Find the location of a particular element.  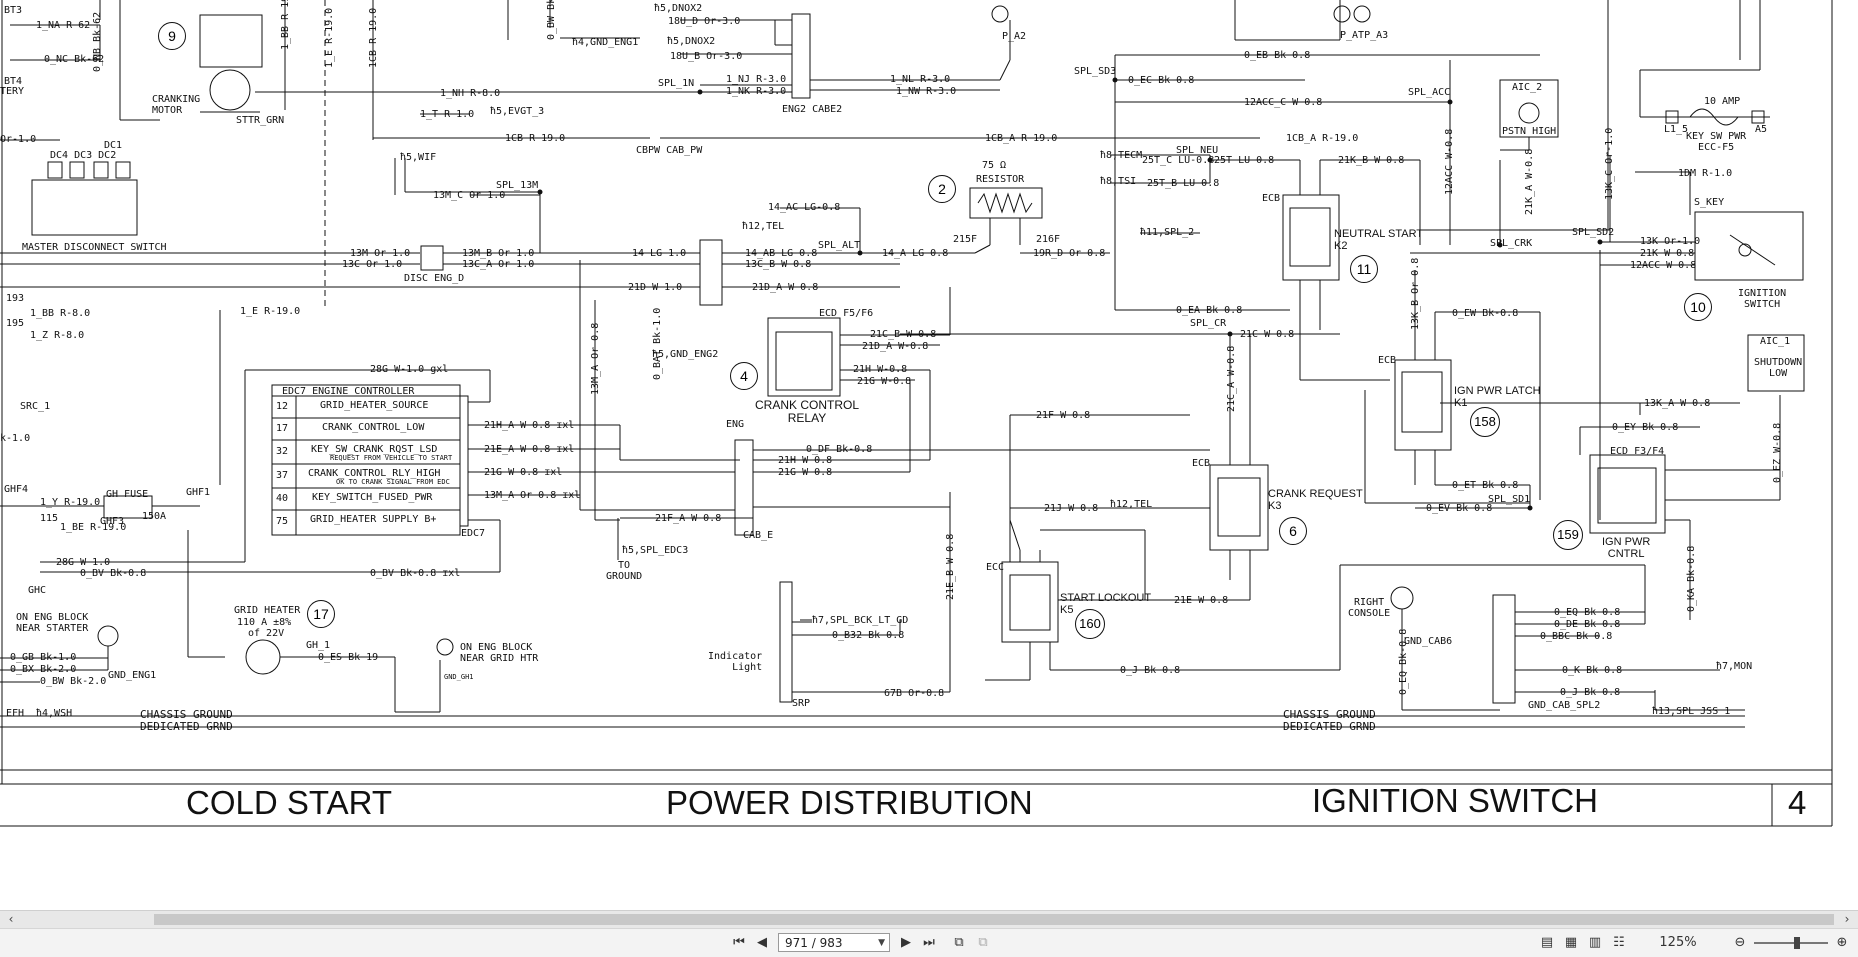

wire-label: 12ACC W-0.8 is located at coordinates (1663, 265).